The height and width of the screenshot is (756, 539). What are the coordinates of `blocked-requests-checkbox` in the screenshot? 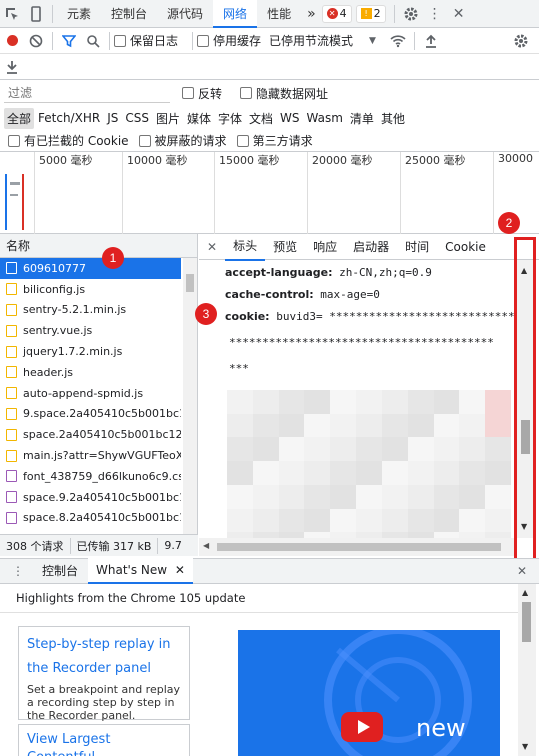 It's located at (144, 140).